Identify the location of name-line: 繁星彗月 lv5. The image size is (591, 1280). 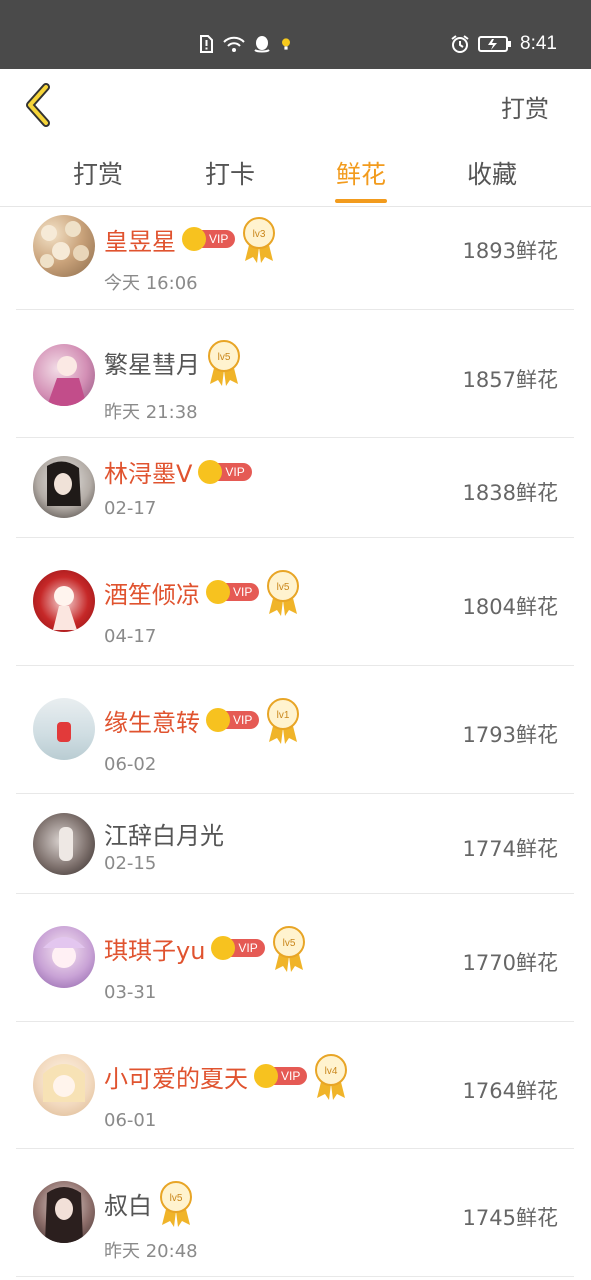
(173, 362).